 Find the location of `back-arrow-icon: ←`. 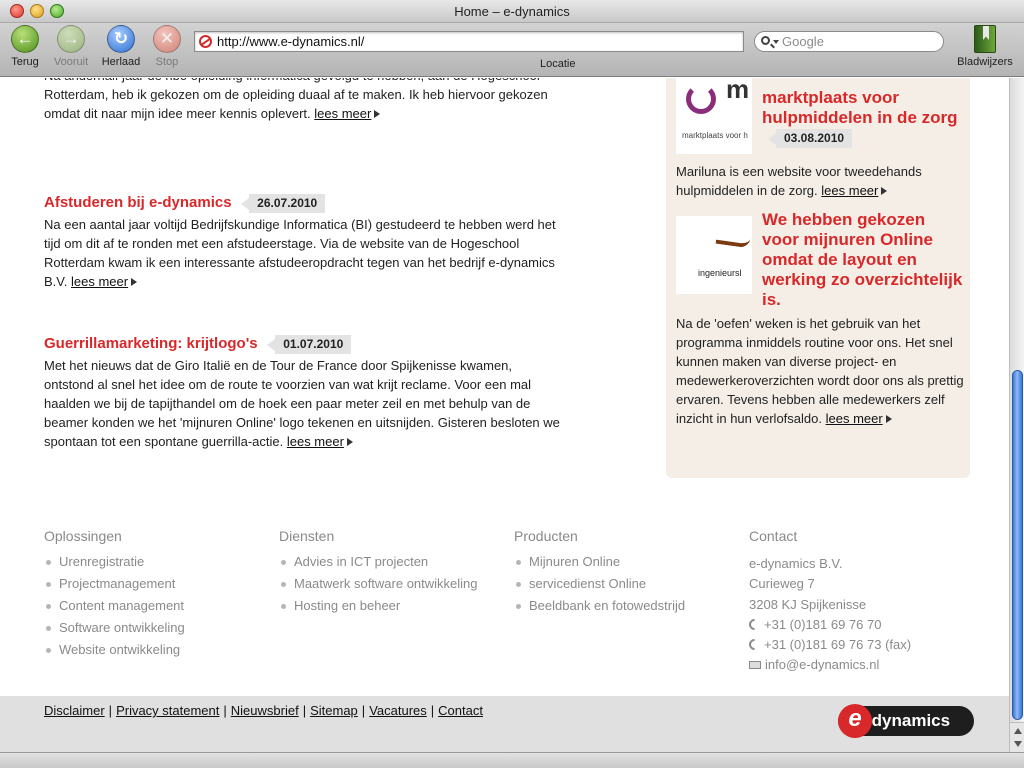

back-arrow-icon: ← is located at coordinates (25, 39).